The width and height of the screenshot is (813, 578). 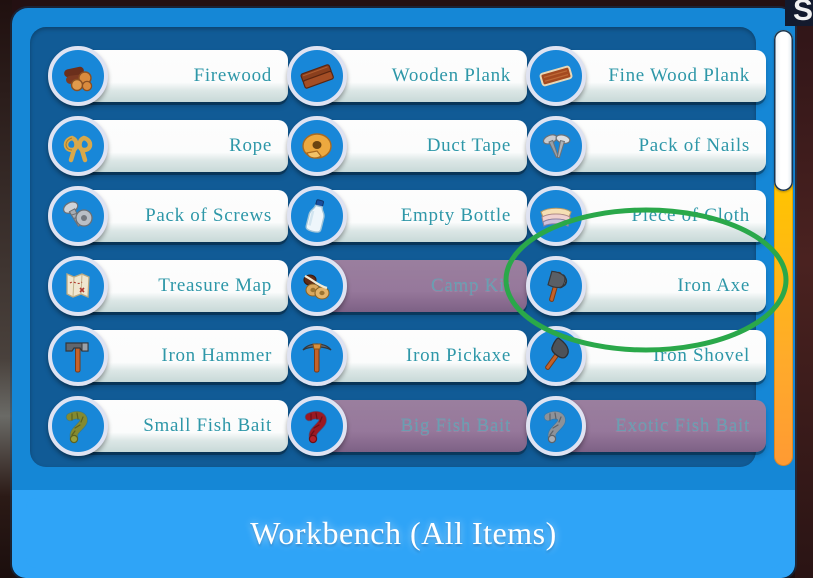 What do you see at coordinates (468, 145) in the screenshot?
I see `item-label: Duct Tape` at bounding box center [468, 145].